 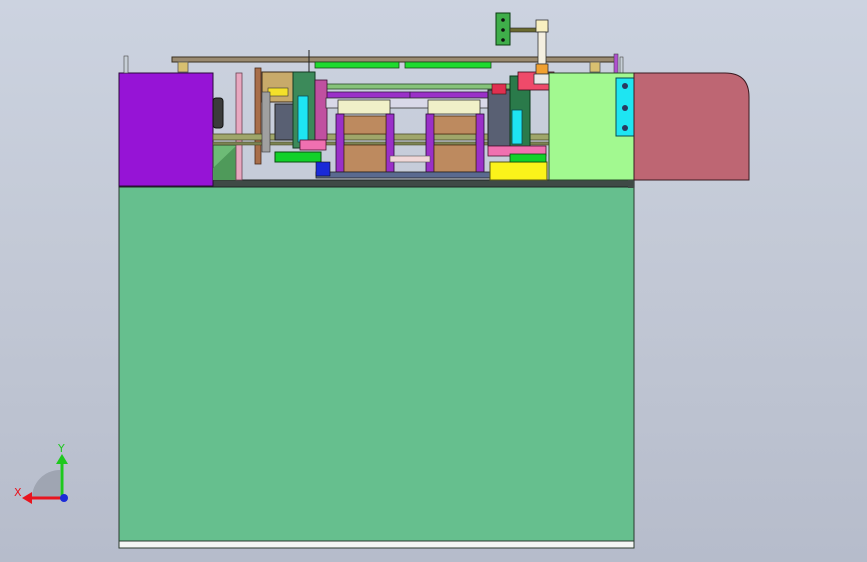 I want to click on motor-block, so click(x=178, y=129).